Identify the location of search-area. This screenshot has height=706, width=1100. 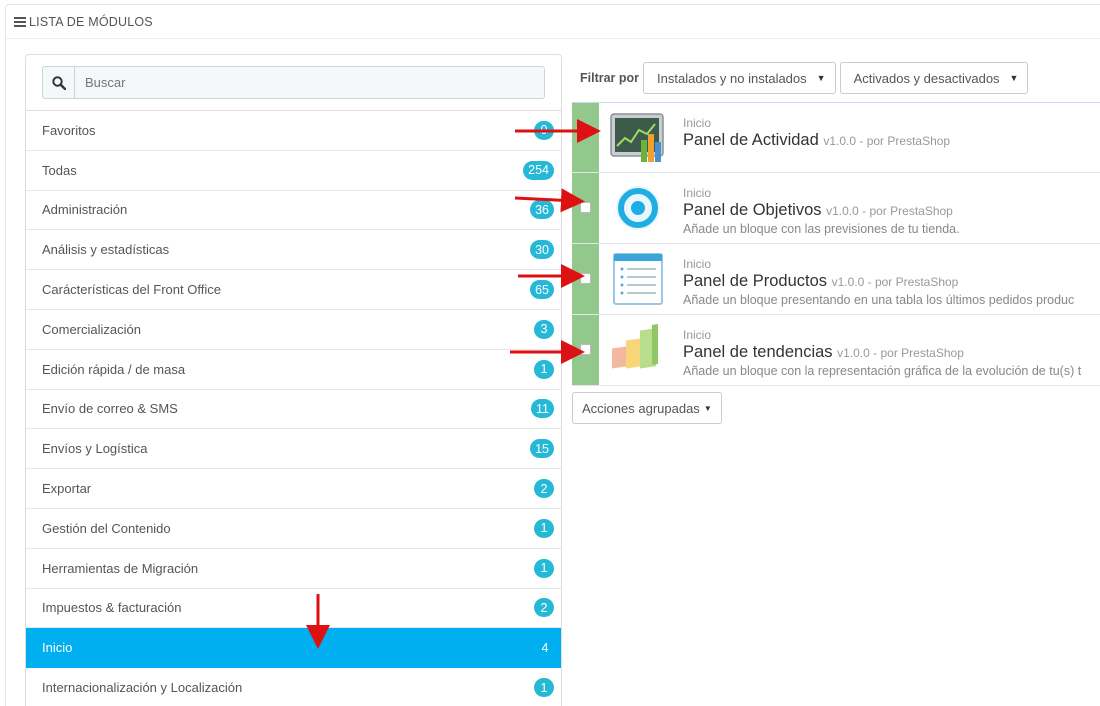
(293, 83).